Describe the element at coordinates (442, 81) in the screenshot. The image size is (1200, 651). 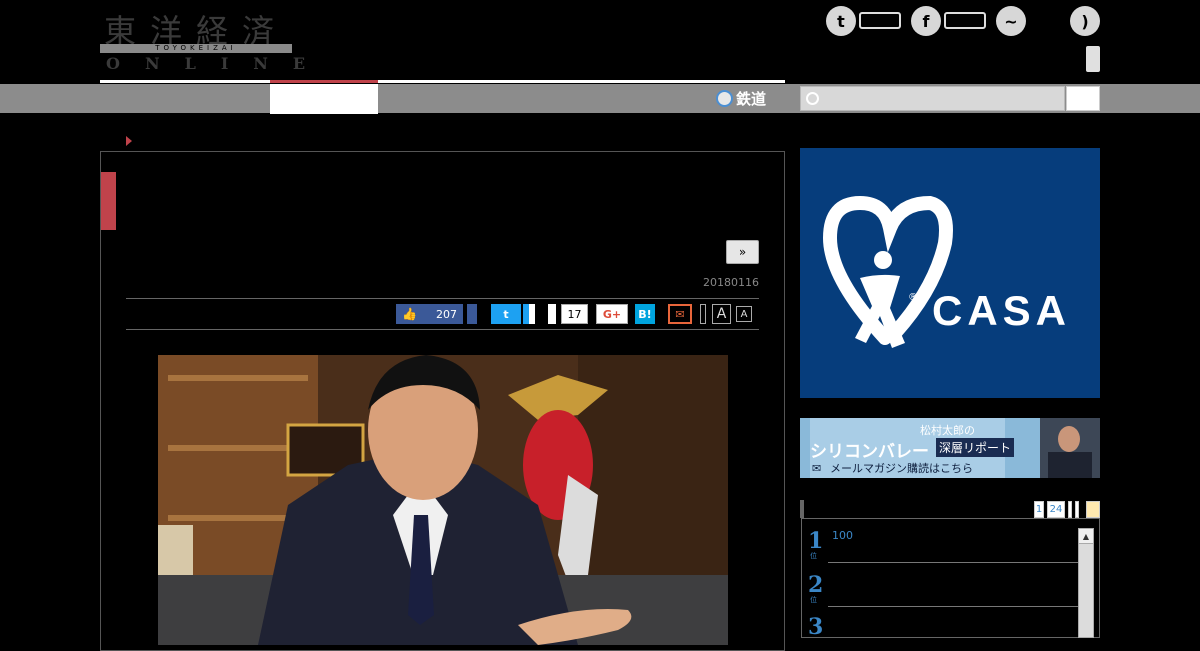
I see `nav-top-rule` at that location.